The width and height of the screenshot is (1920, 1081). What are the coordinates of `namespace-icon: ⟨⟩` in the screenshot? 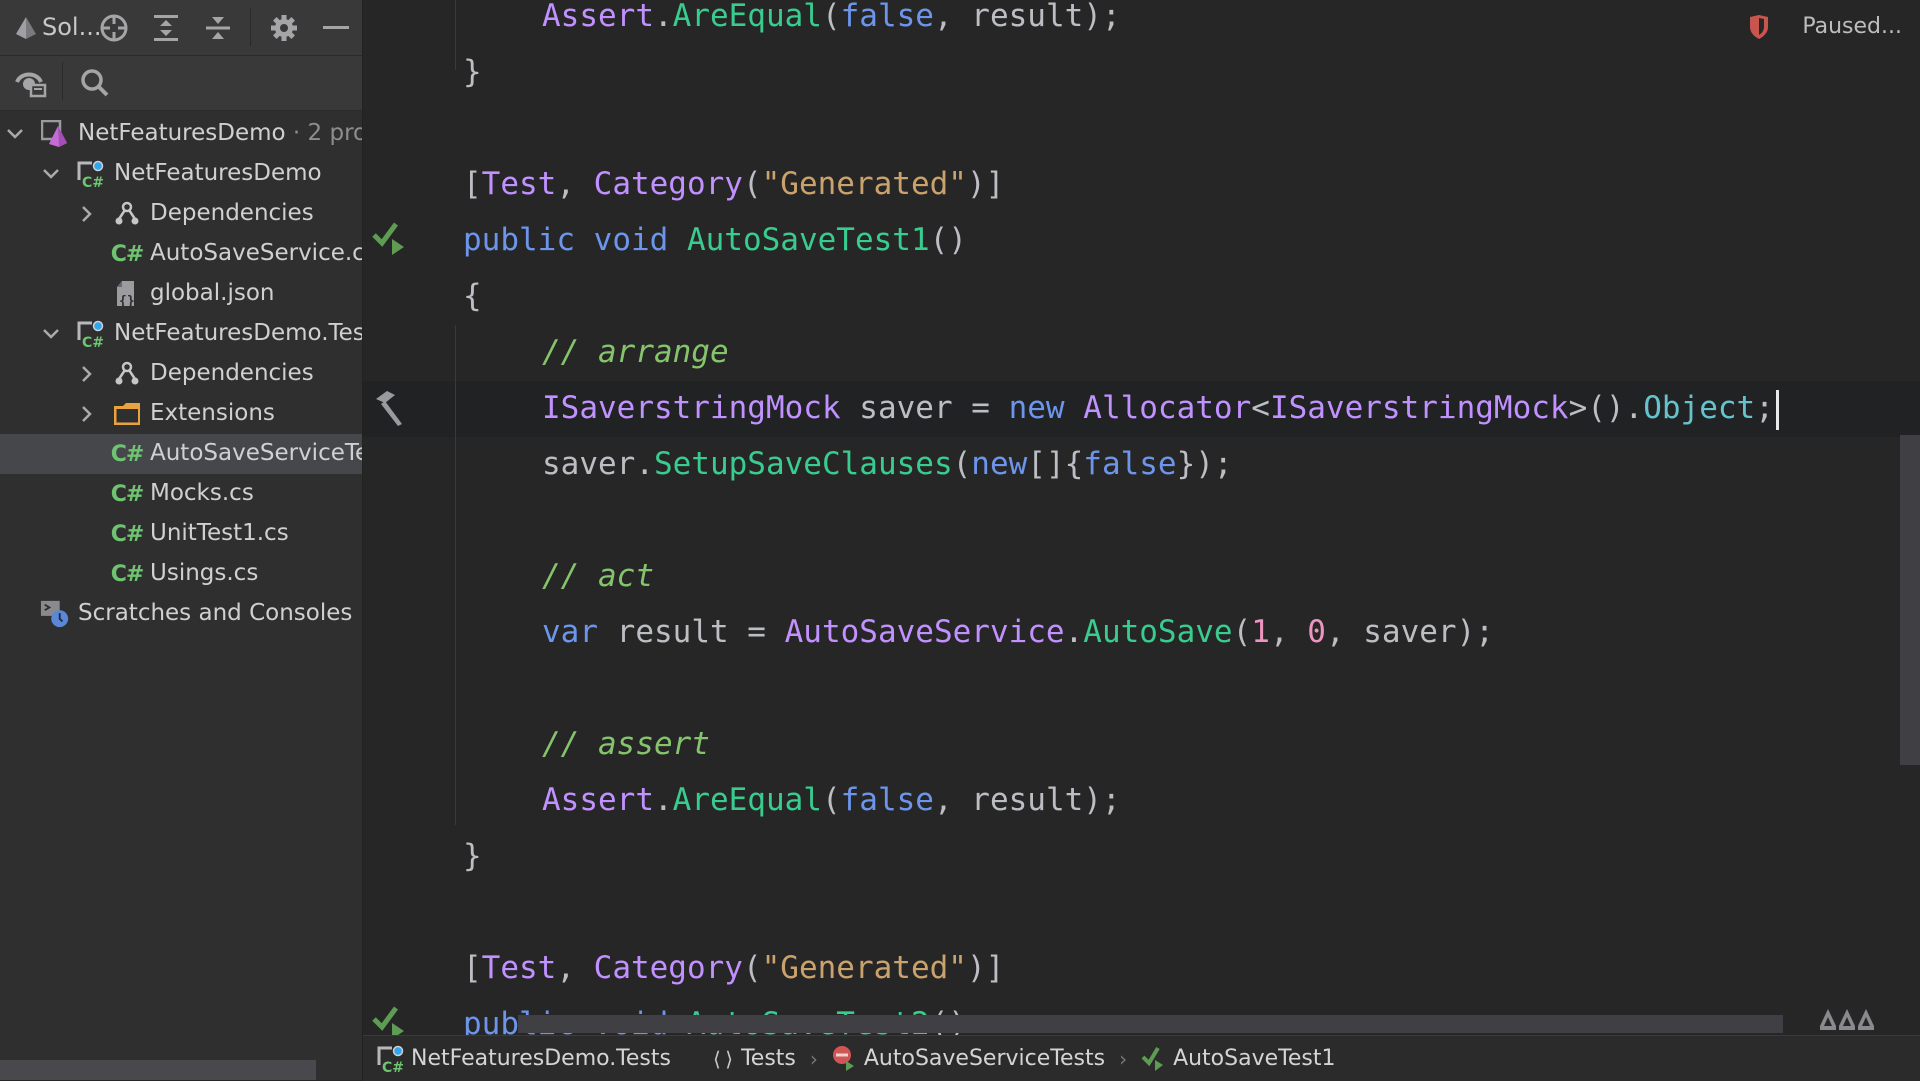 It's located at (723, 1058).